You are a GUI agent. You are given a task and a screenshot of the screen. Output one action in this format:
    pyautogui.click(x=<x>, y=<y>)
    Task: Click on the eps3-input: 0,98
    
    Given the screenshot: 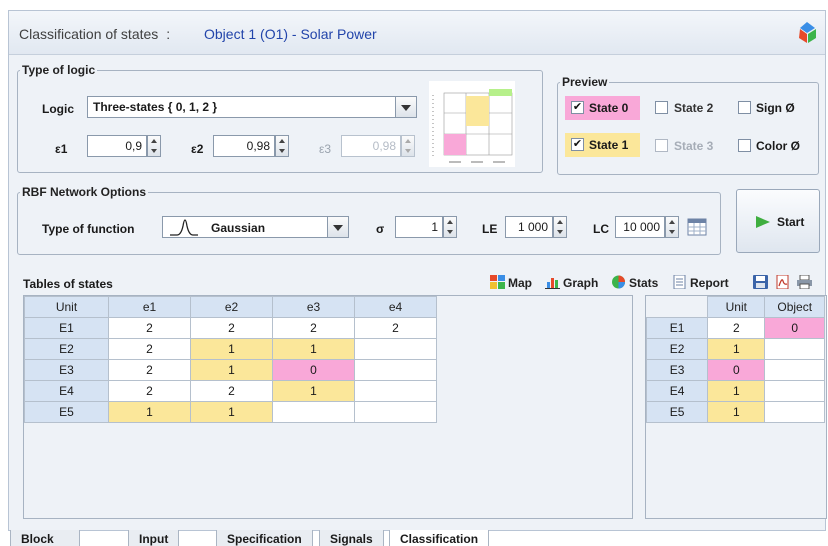 What is the action you would take?
    pyautogui.click(x=371, y=146)
    